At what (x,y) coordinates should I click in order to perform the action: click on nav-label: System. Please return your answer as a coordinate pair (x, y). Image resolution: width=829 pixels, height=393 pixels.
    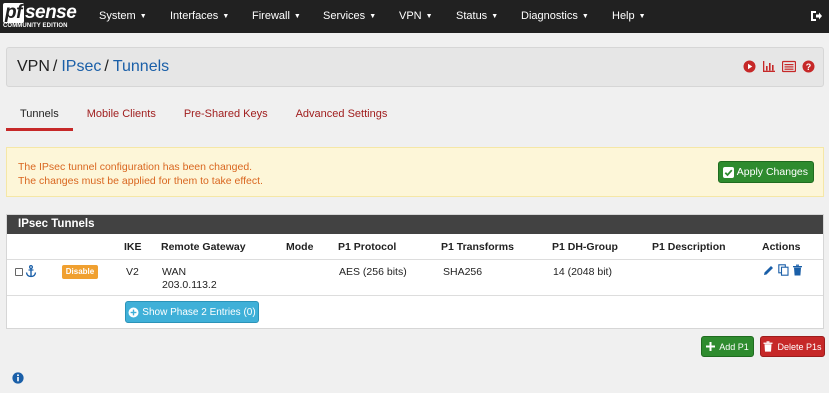
    Looking at the image, I should click on (117, 16).